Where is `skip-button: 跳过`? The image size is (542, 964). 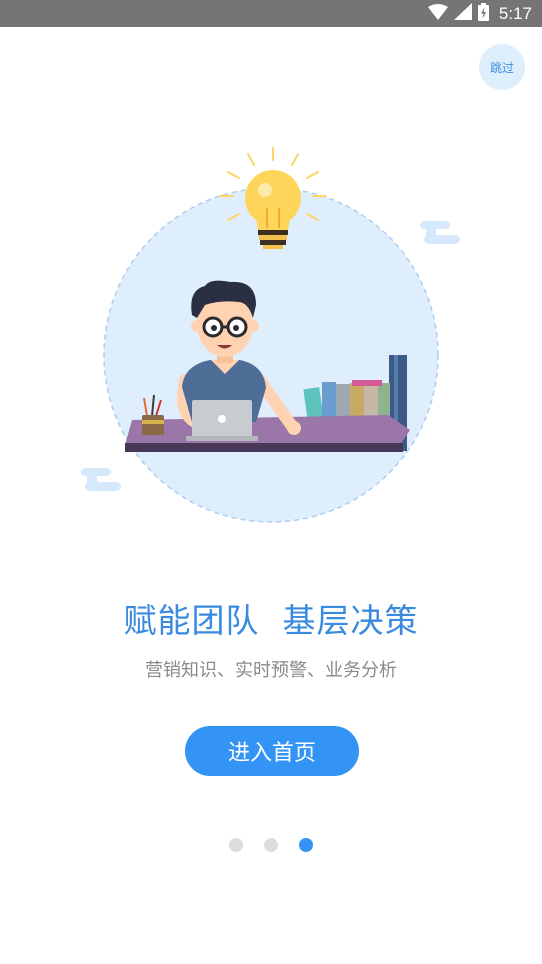 skip-button: 跳过 is located at coordinates (502, 67).